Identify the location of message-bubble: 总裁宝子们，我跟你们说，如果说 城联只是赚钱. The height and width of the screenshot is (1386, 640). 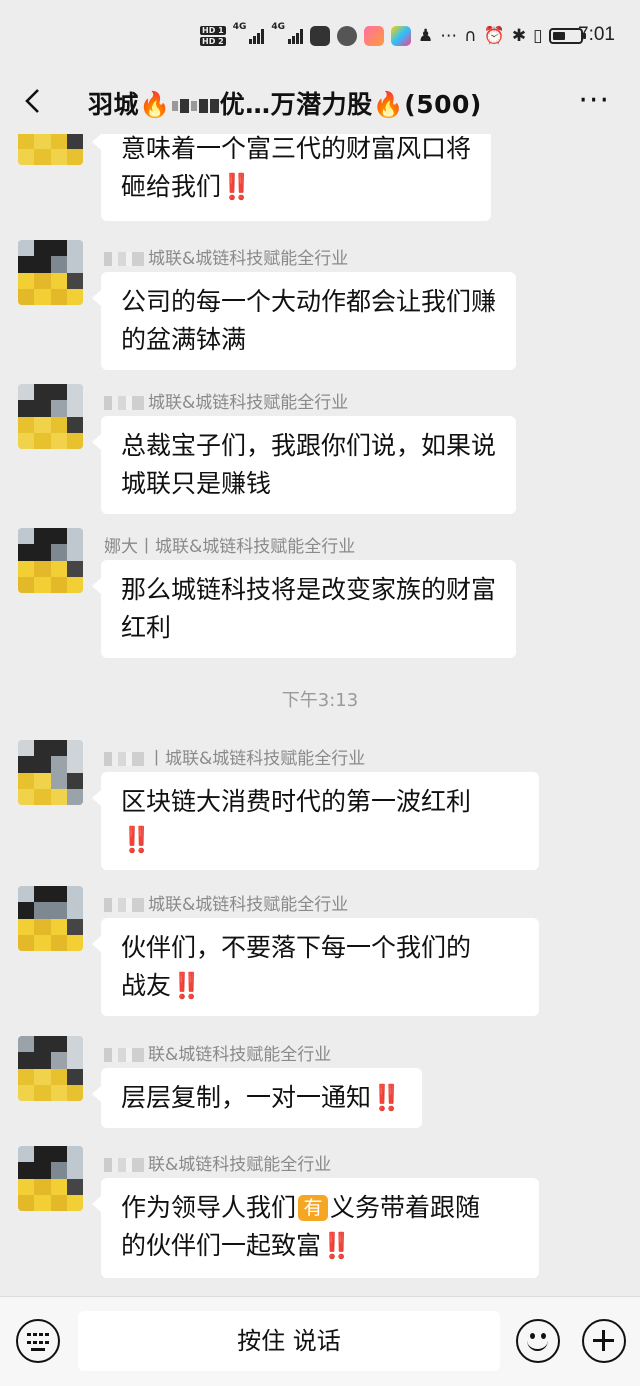
(304, 465).